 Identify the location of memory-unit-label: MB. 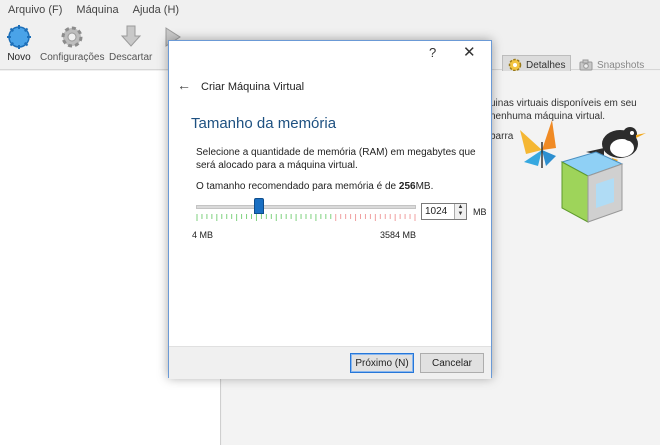
(480, 212).